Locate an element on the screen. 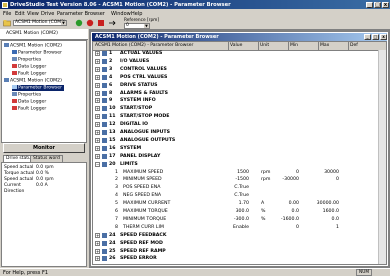  vertical-scrollbar is located at coordinates (382, 157).